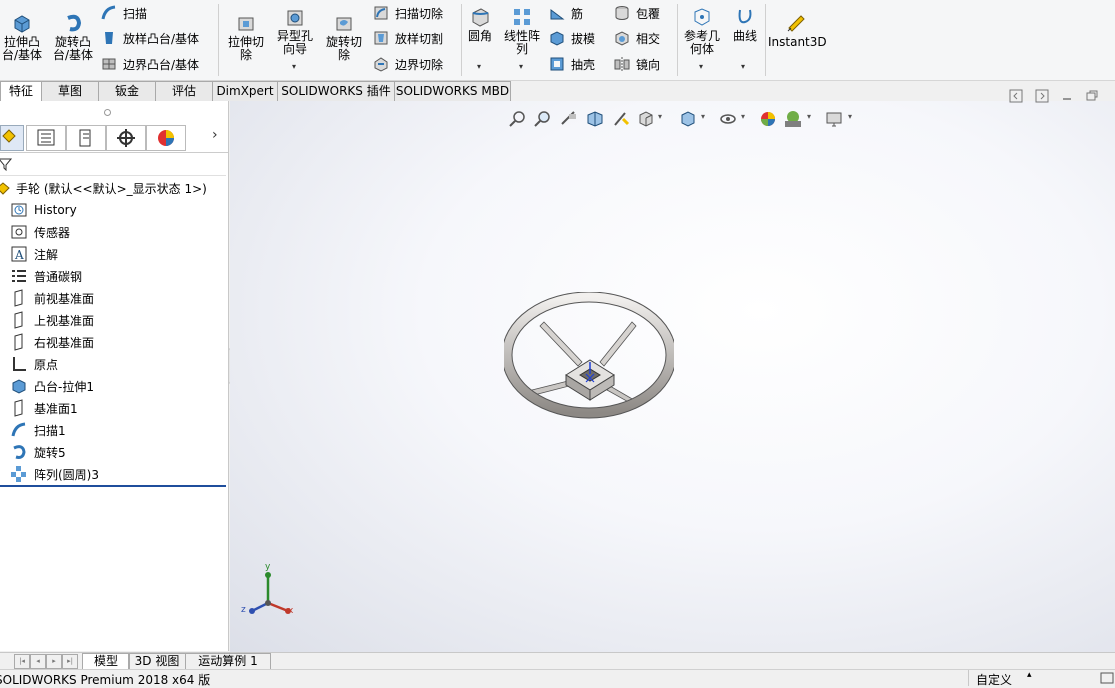 The height and width of the screenshot is (688, 1115). I want to click on tree-item-circular-pattern3: 阵列(圆周)3, so click(49, 474).